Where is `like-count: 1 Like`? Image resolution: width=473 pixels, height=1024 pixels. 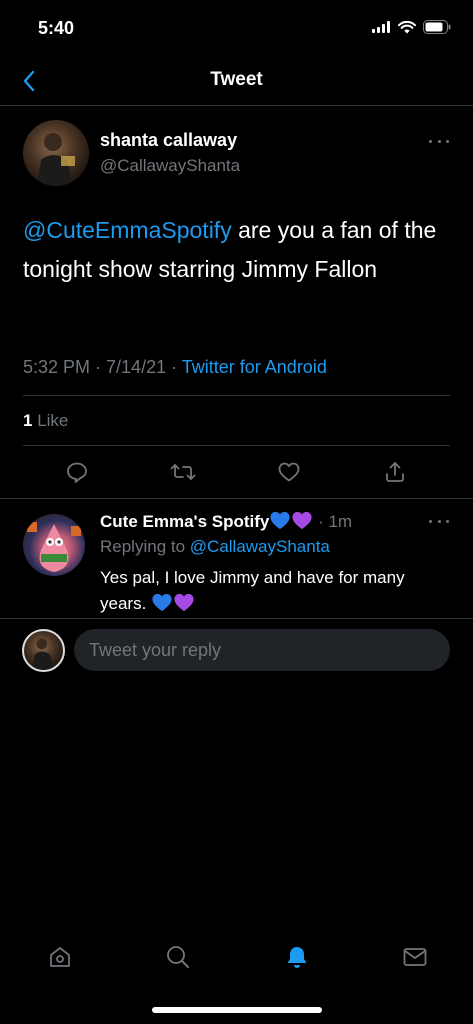
like-count: 1 Like is located at coordinates (45, 421).